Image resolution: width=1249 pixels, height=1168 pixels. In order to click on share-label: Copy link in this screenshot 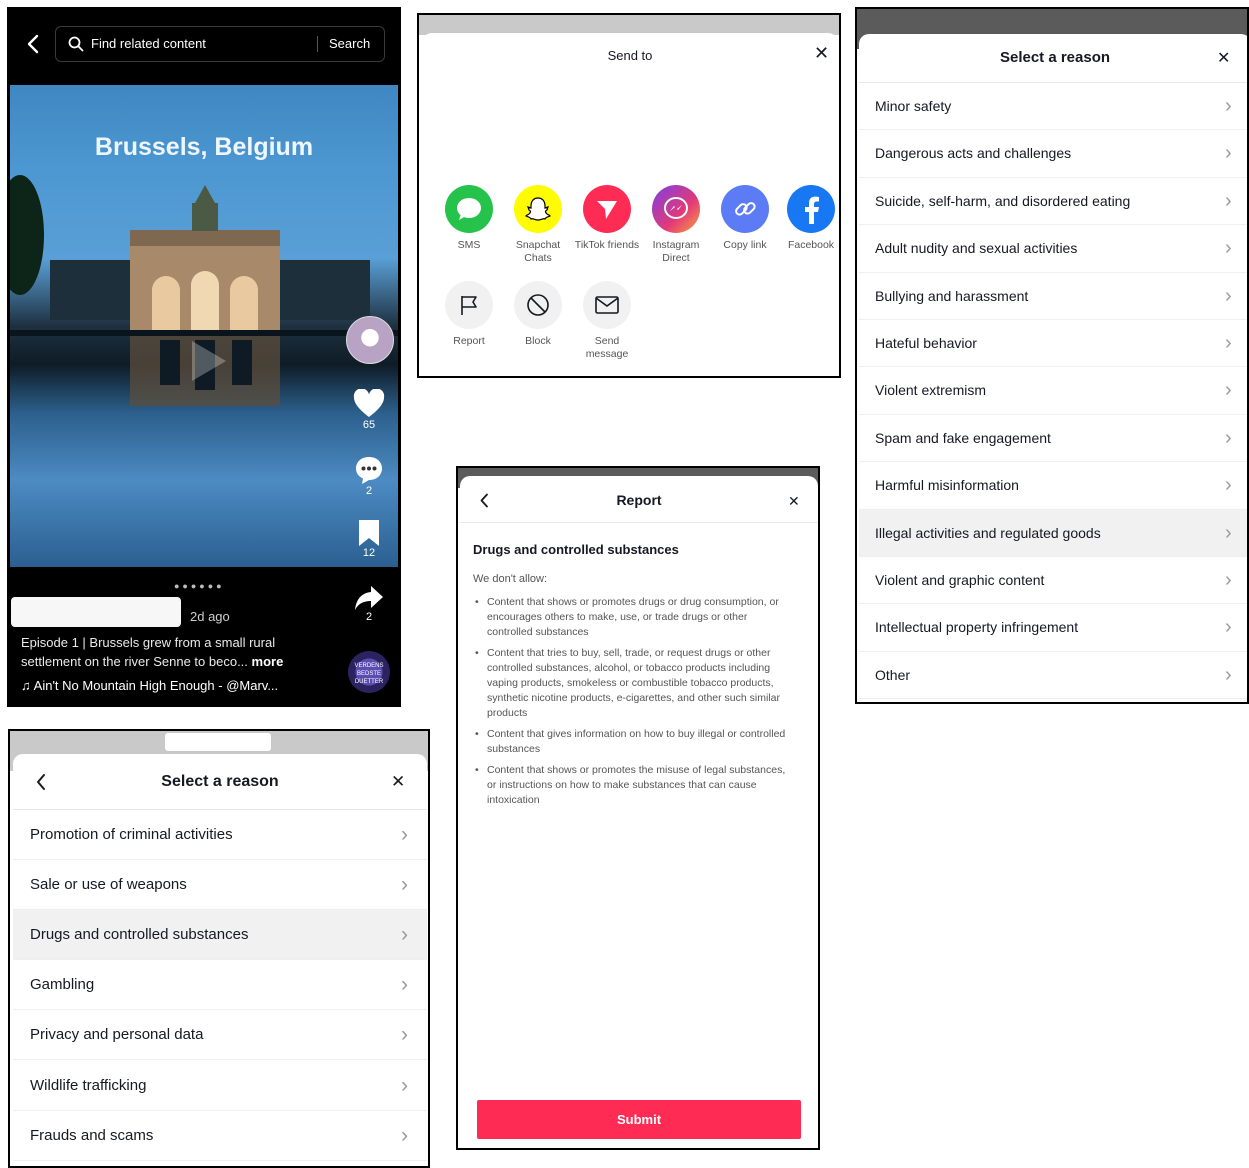, I will do `click(745, 245)`.